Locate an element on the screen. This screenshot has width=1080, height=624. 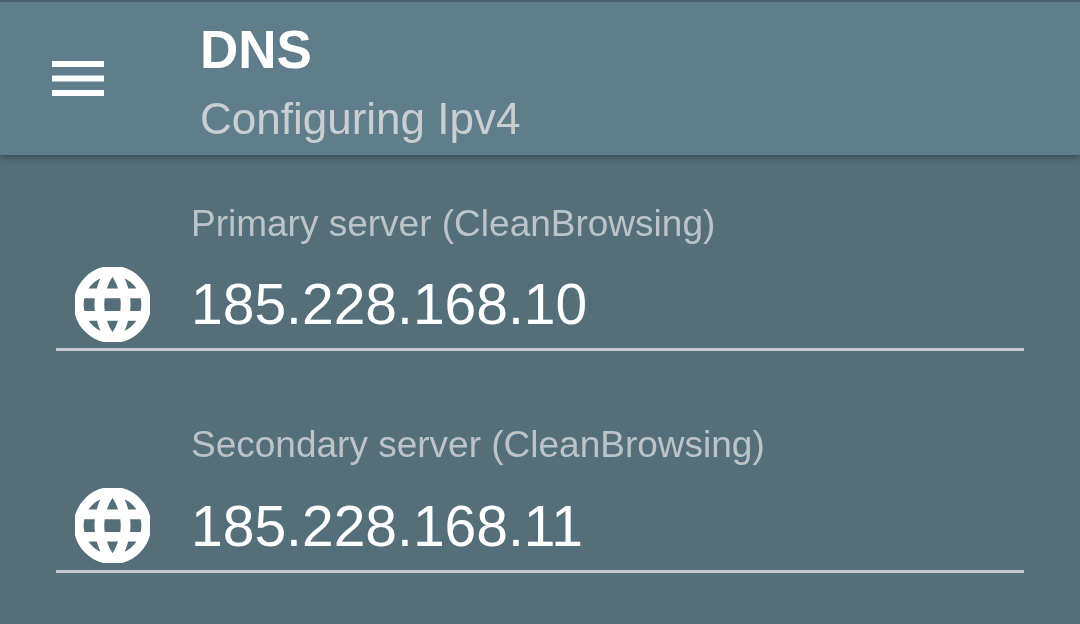
app-subtitle: Configuring Ipv4 is located at coordinates (360, 118).